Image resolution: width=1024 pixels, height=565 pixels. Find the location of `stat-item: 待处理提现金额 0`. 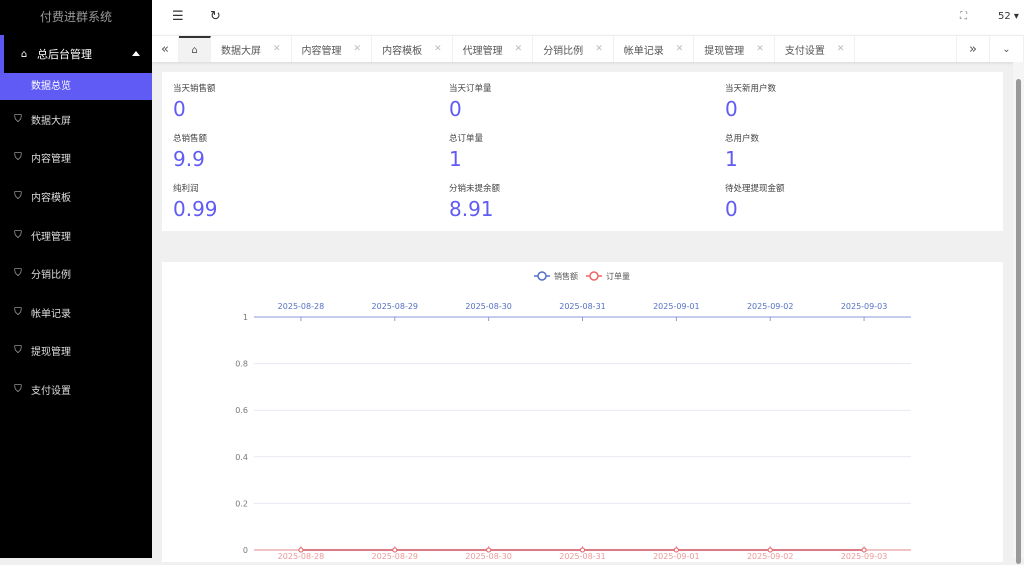

stat-item: 待处理提现金额 0 is located at coordinates (755, 201).